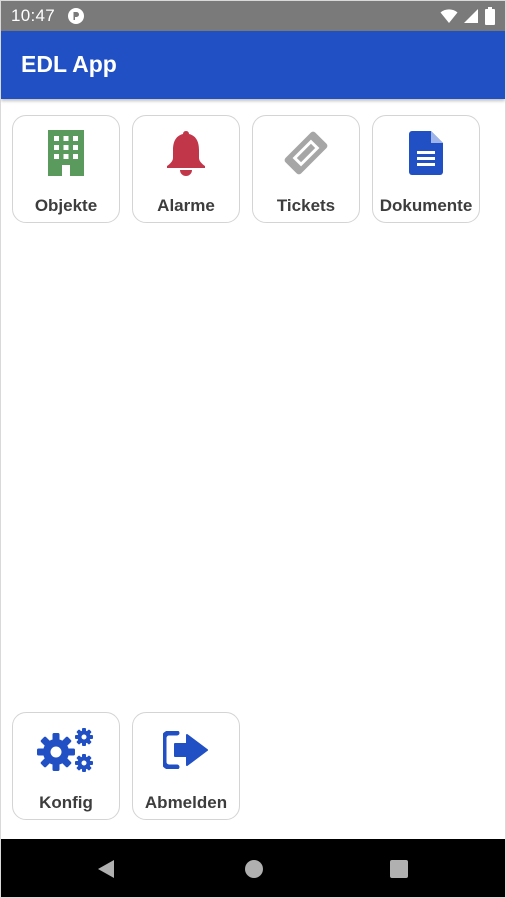 The height and width of the screenshot is (898, 506). What do you see at coordinates (306, 205) in the screenshot?
I see `tile-tickets-label: Tickets` at bounding box center [306, 205].